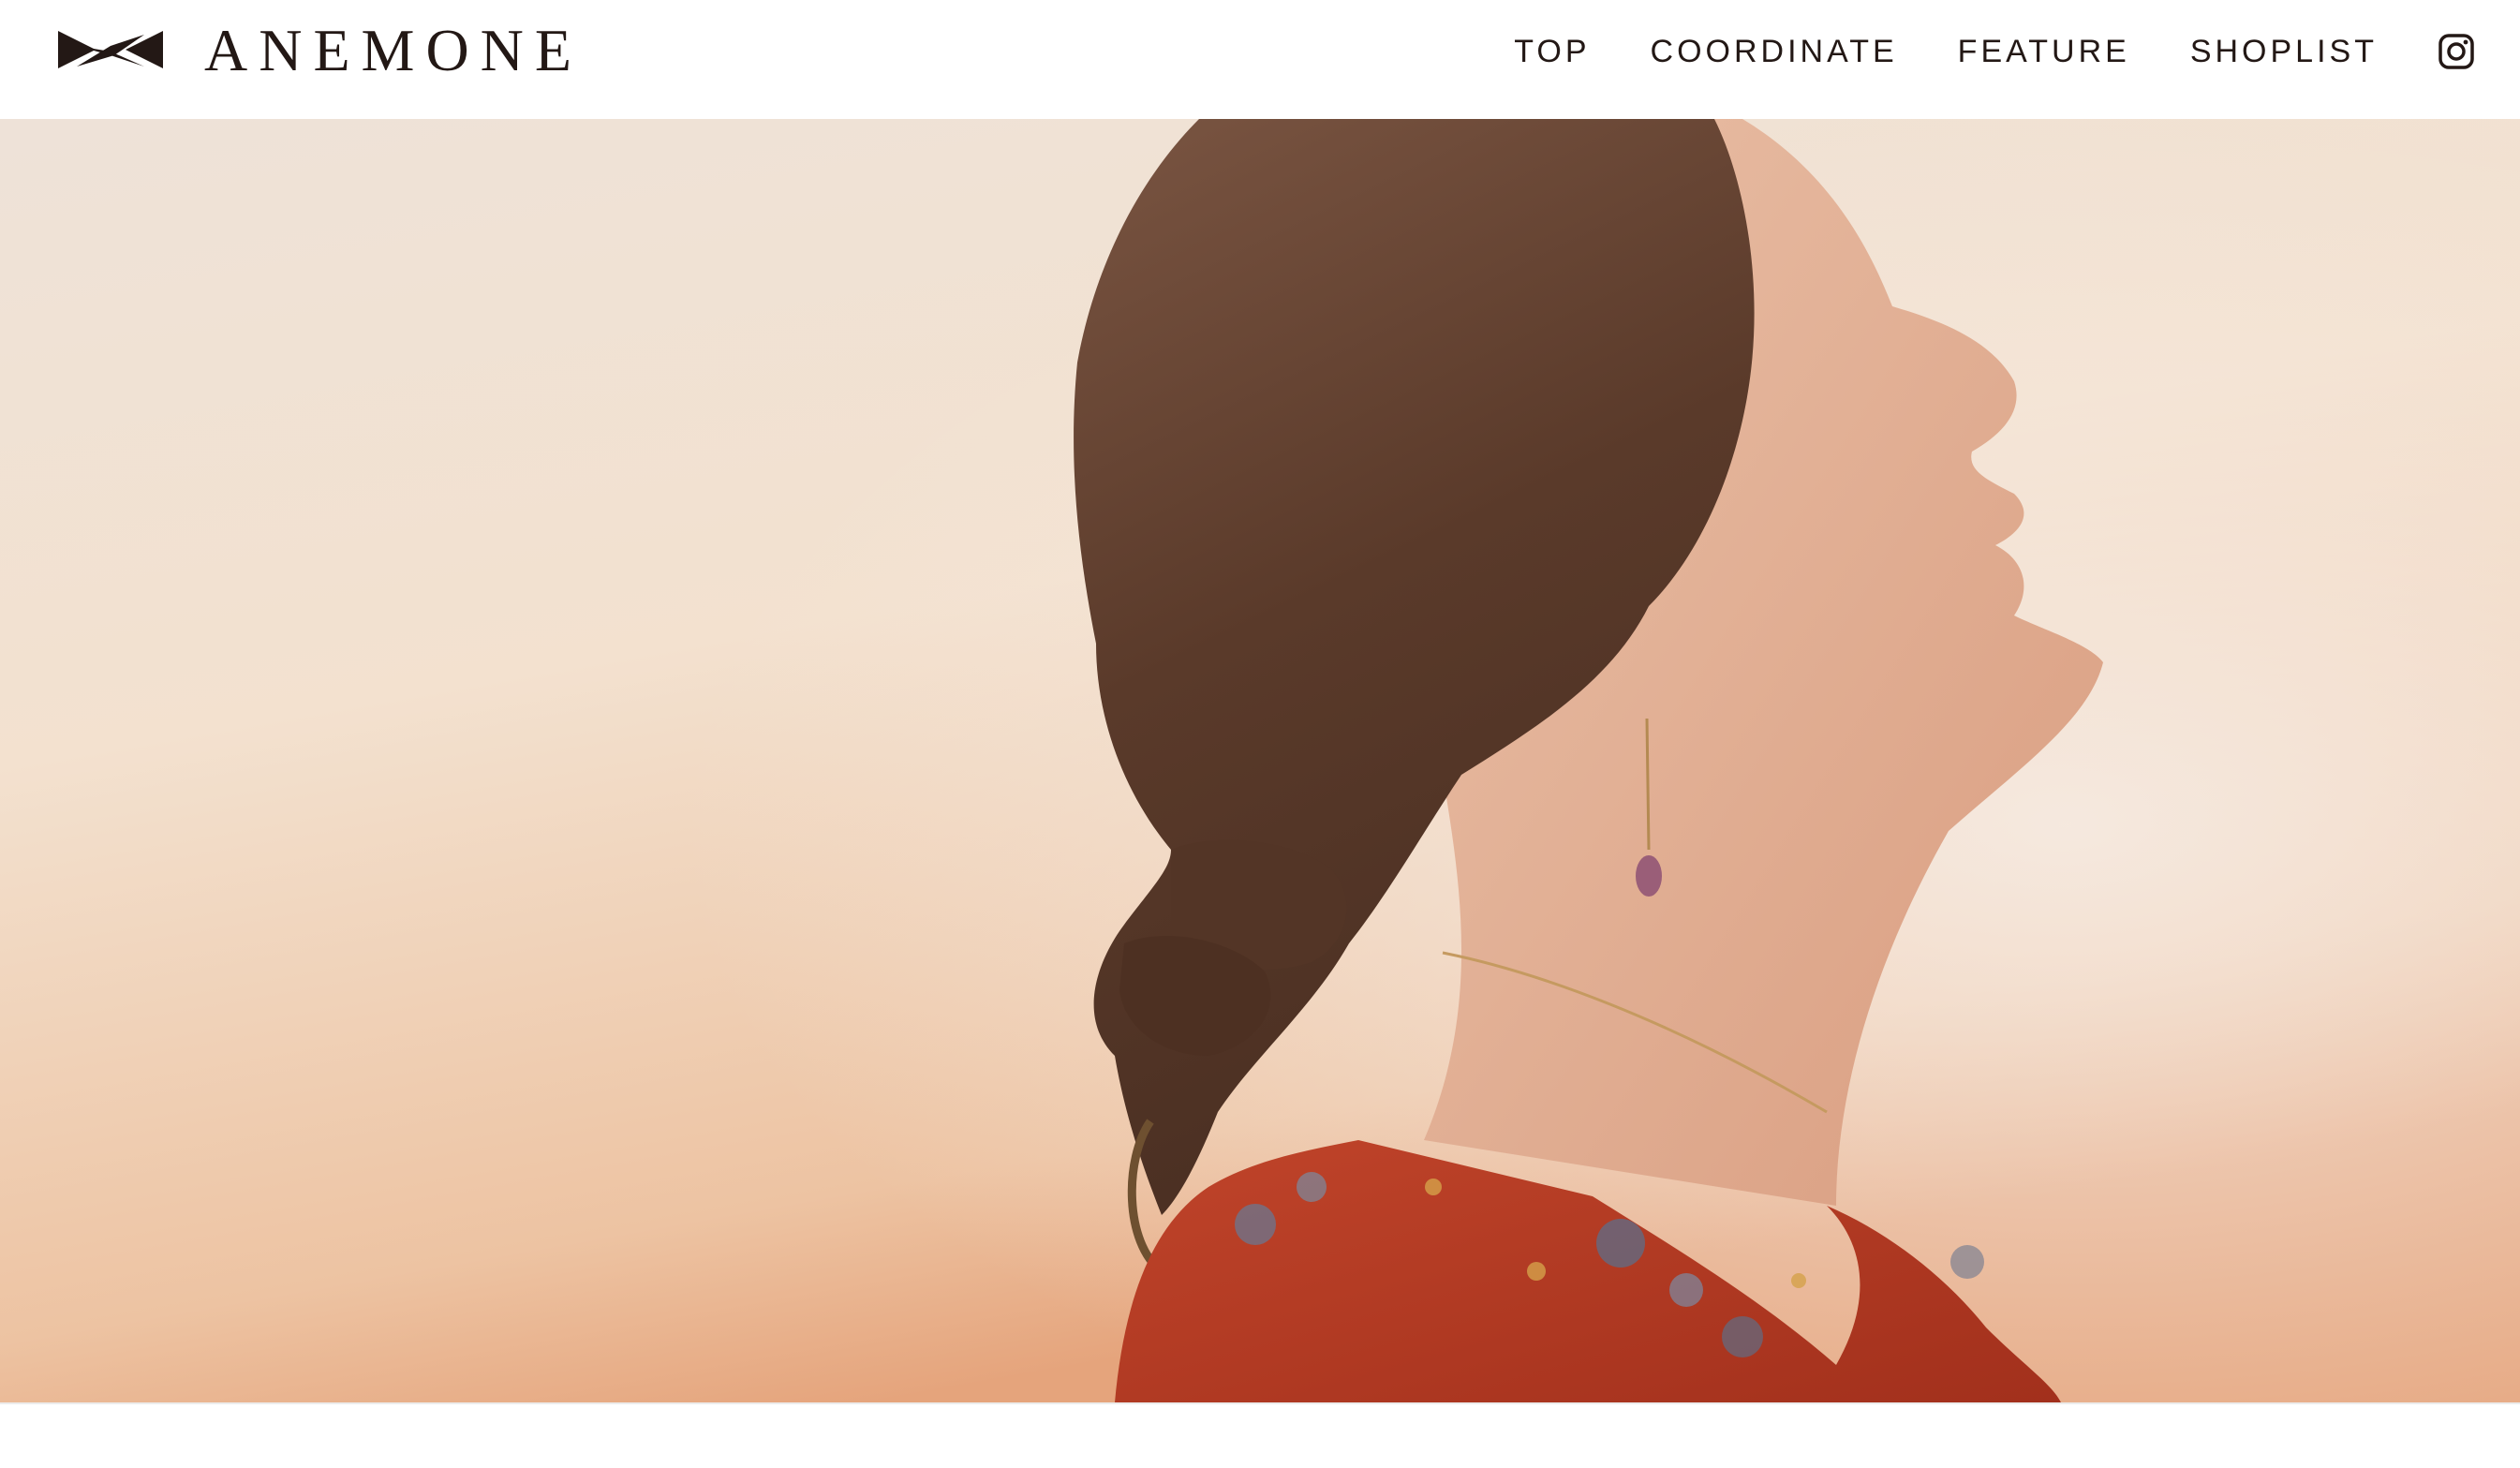 This screenshot has height=1468, width=2520. I want to click on main-nav: TOP COORDINATE FEATURE SHOPLIST, so click(2017, 52).